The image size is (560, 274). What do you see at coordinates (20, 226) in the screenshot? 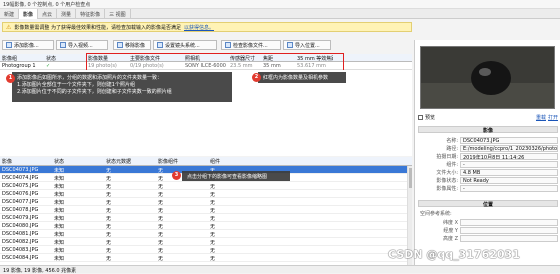
I see `photo-cell: DSC04080.JPG` at bounding box center [20, 226].